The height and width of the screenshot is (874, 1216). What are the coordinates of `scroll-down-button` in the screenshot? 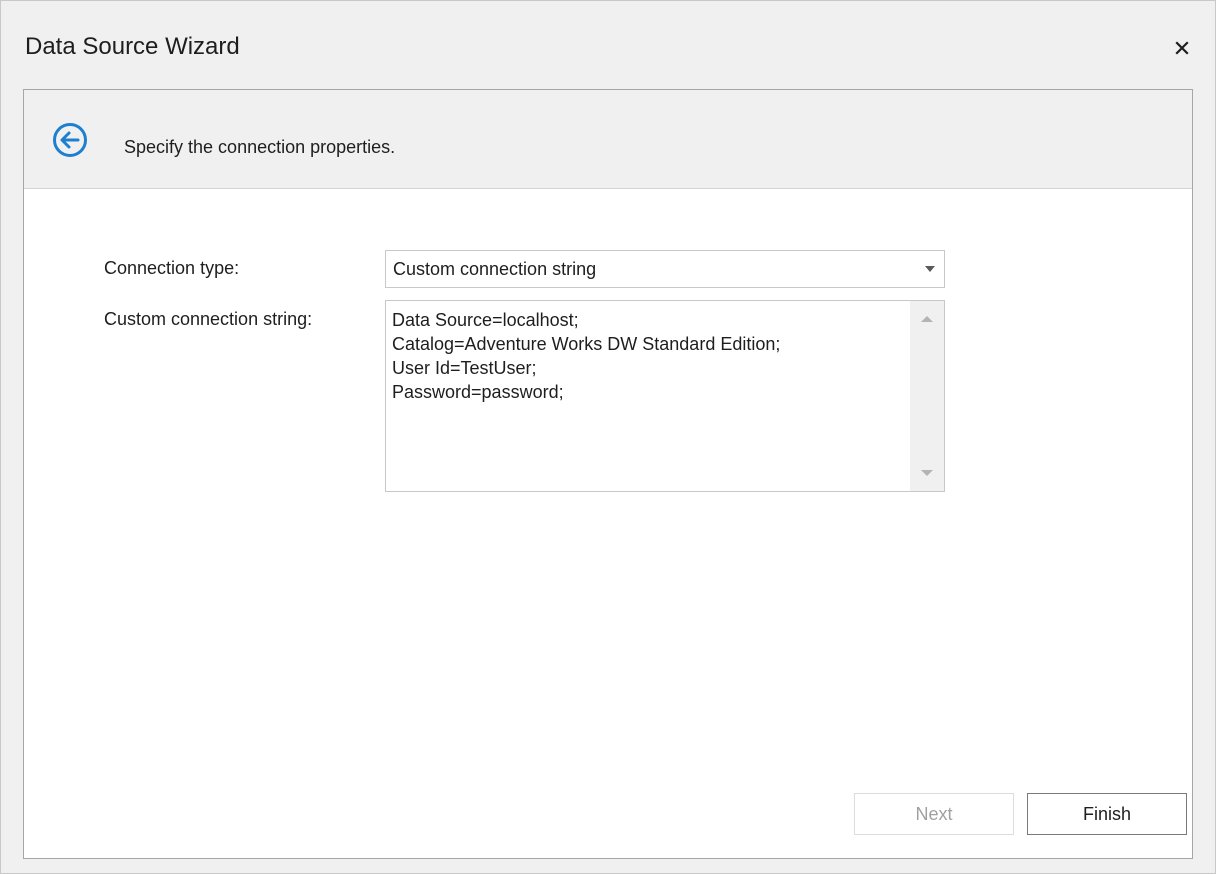 It's located at (927, 473).